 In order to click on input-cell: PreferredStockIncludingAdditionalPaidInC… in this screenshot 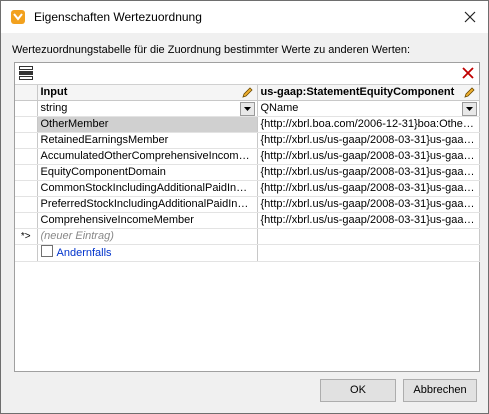, I will do `click(147, 204)`.